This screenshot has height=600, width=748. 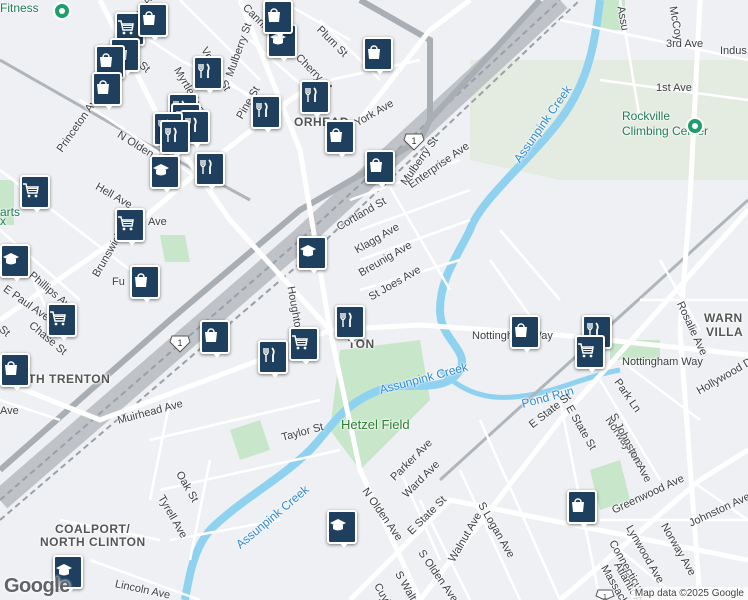 What do you see at coordinates (689, 593) in the screenshot?
I see `map-attribution: Map data ©2025 Google` at bounding box center [689, 593].